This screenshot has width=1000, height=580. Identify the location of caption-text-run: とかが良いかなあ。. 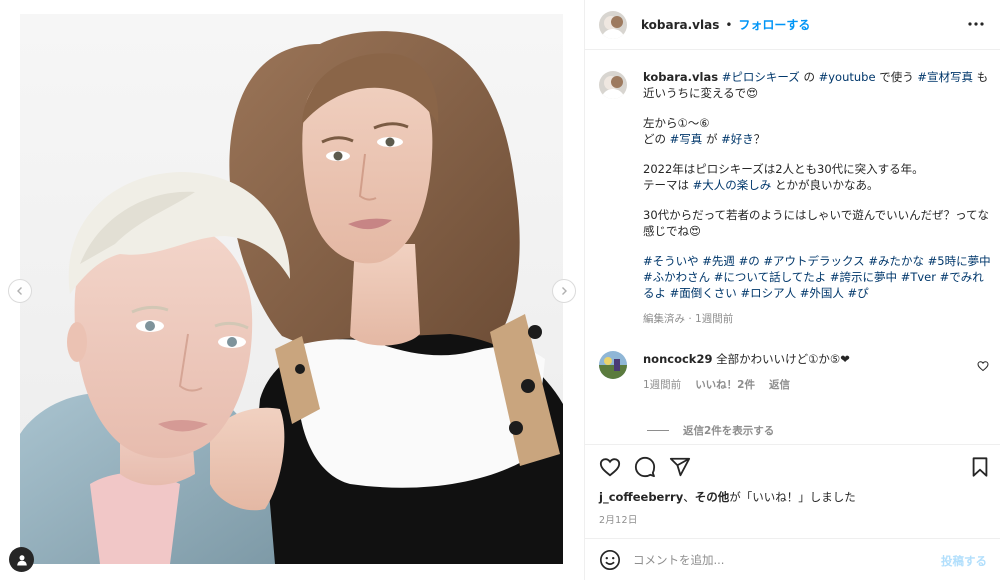
(825, 185).